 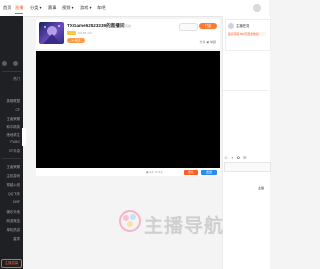 I want to click on streamer-avatar, so click(x=51, y=33).